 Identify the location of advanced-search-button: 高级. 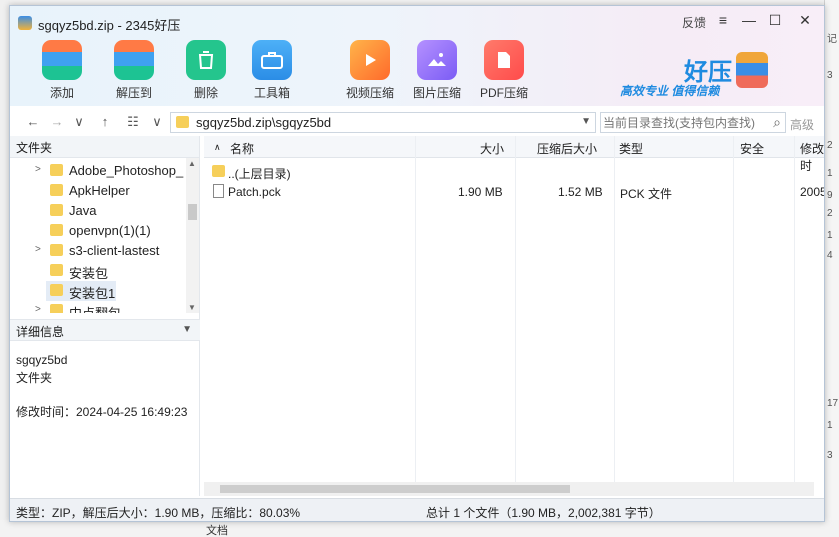
(802, 124).